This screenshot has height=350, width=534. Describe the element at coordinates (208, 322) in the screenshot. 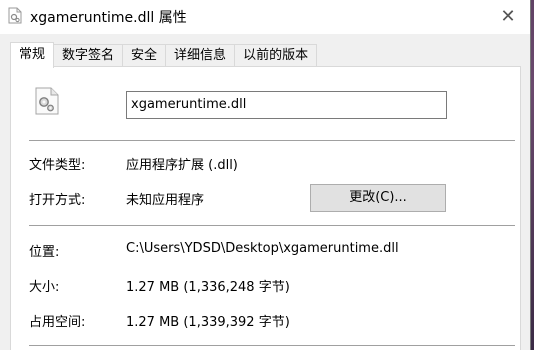

I see `size-on-disk-value: 1.27 MB (1,339,392 字节)` at that location.